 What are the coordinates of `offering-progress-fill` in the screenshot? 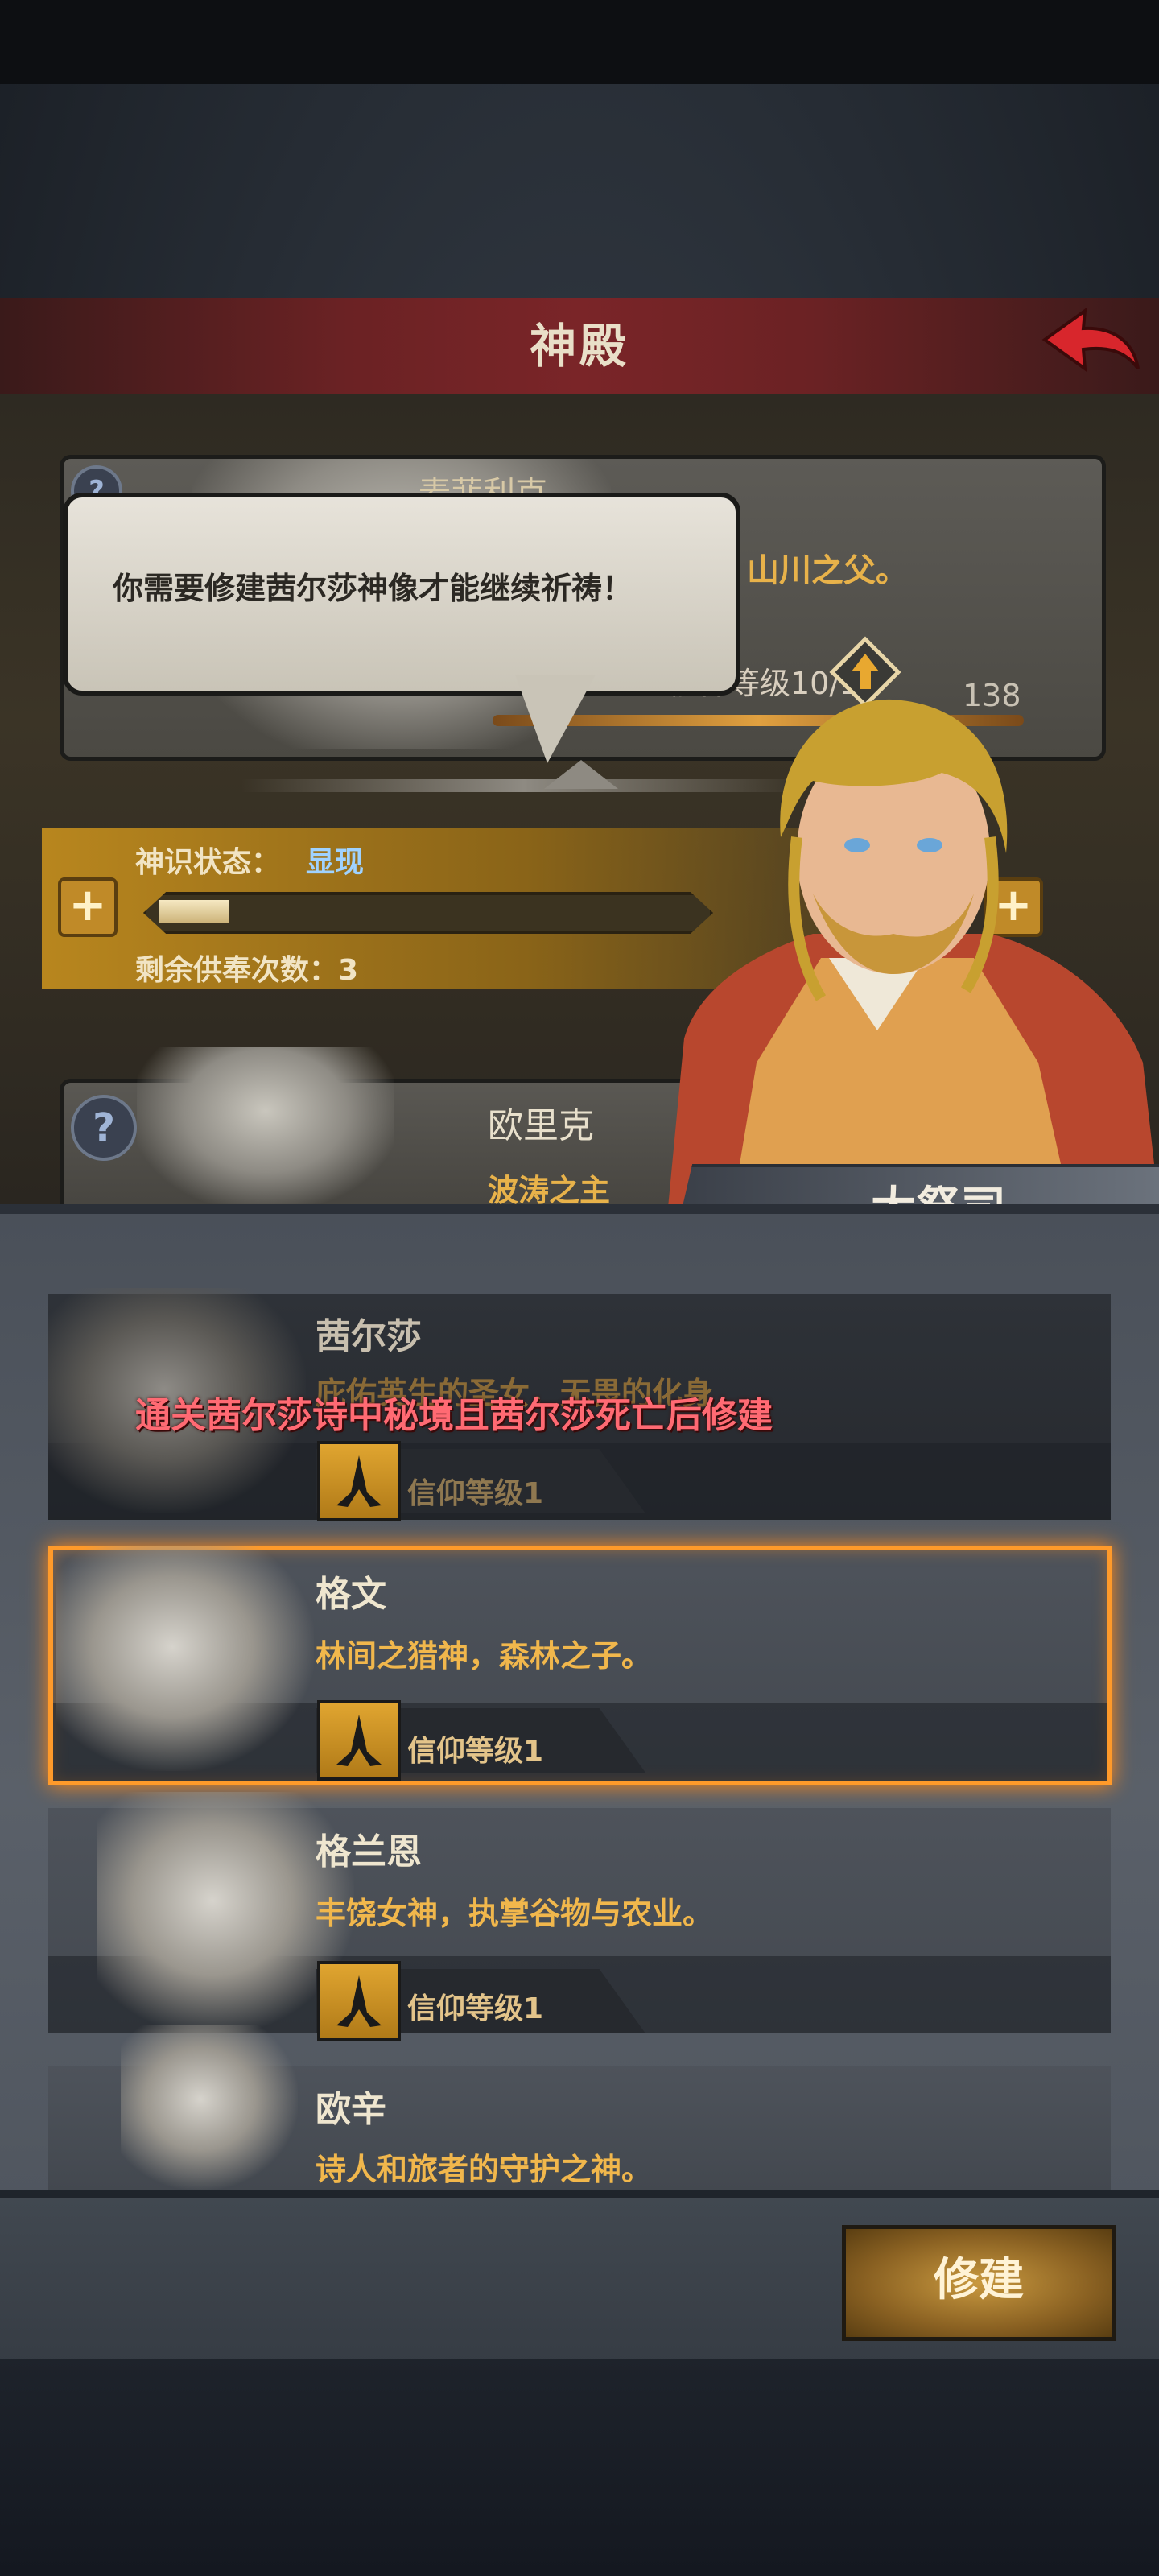 It's located at (194, 911).